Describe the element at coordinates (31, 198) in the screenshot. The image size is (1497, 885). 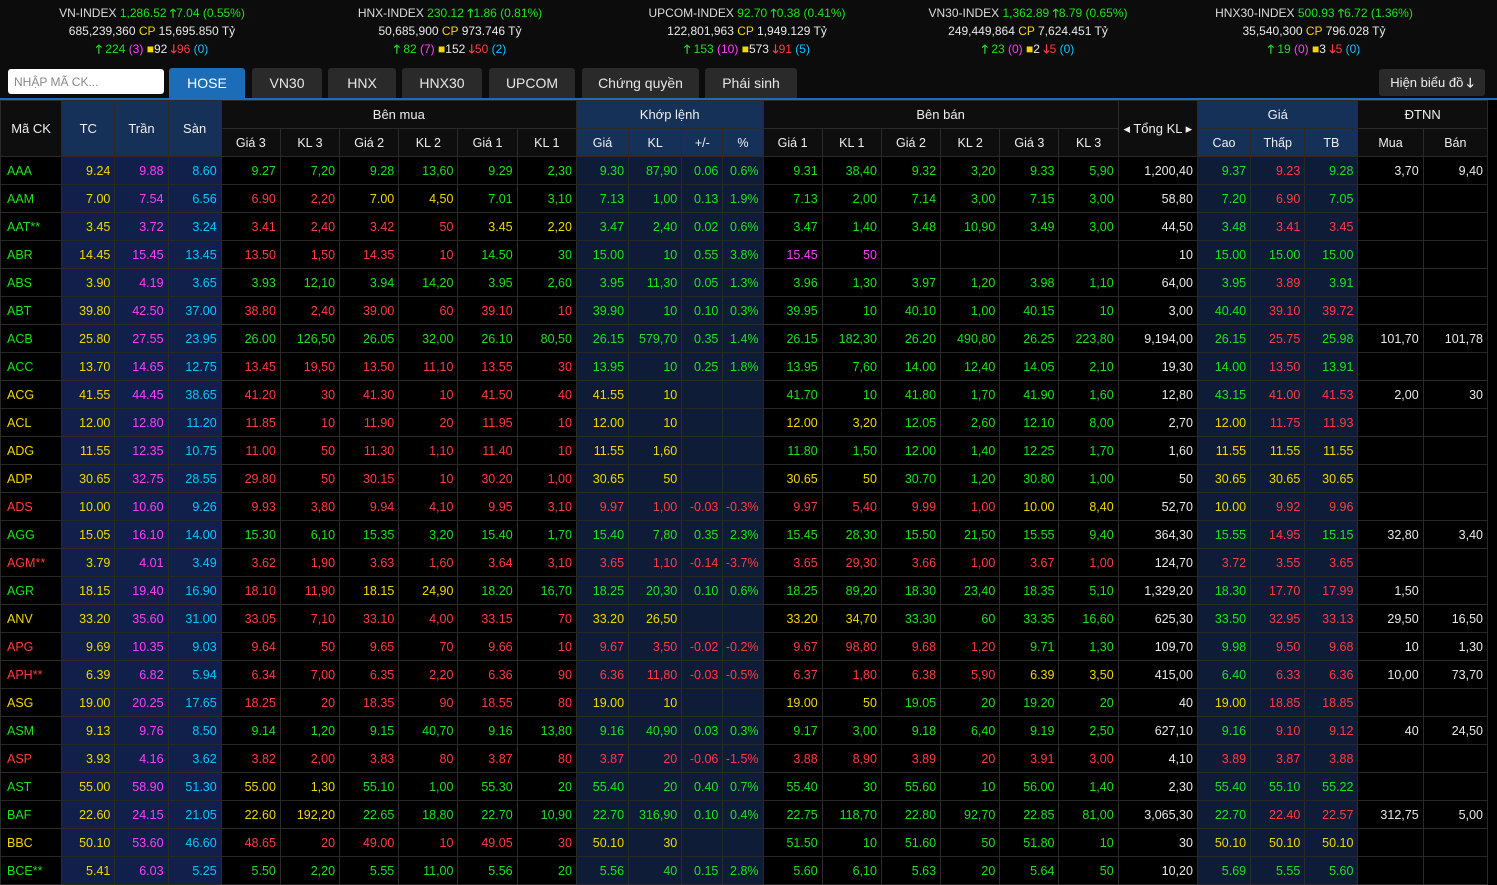
I see `symbol-cell: AAM` at that location.